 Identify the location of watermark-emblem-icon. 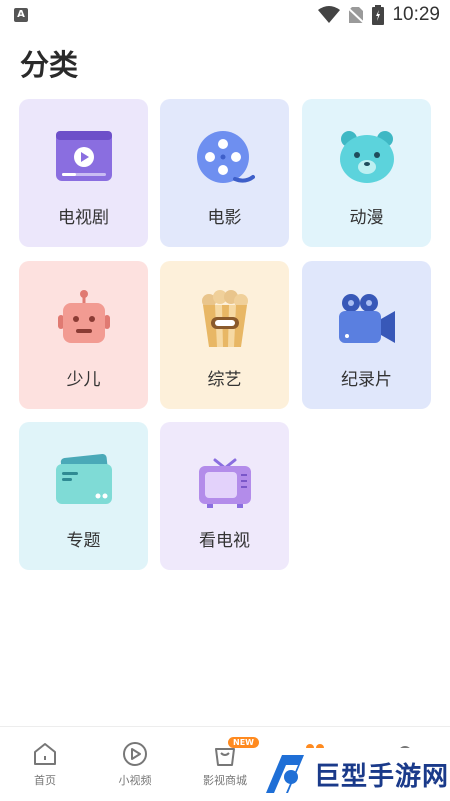
(285, 774).